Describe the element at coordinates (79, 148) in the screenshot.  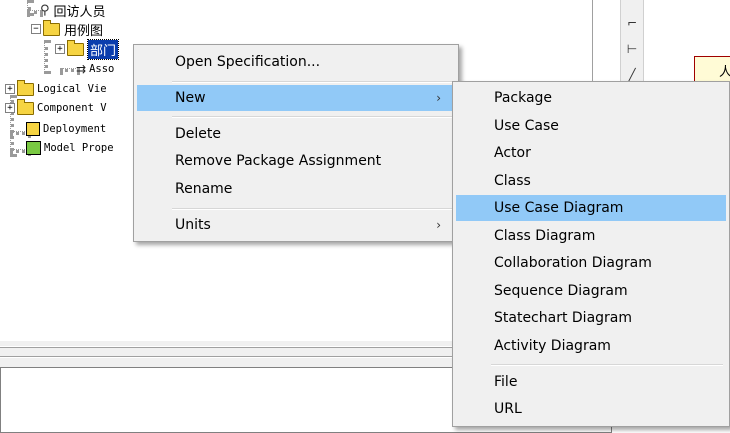
I see `tree-item-label: Model Prope` at that location.